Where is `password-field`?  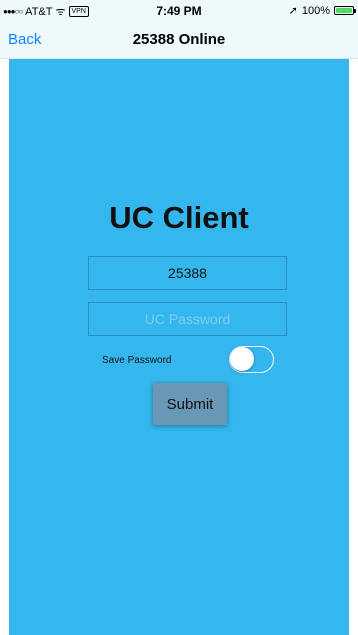
password-field is located at coordinates (187, 319).